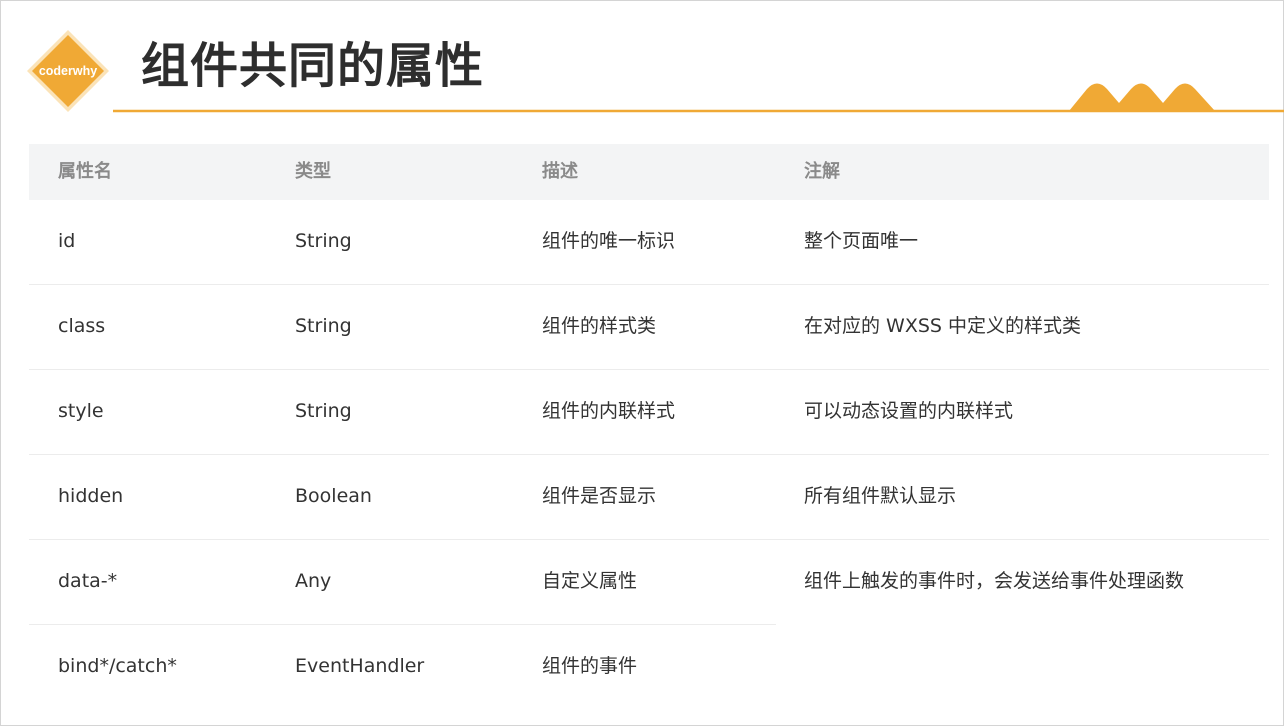 The image size is (1284, 726). What do you see at coordinates (649, 667) in the screenshot?
I see `table-row: bind*/catch* EventHandler 组件的事件` at bounding box center [649, 667].